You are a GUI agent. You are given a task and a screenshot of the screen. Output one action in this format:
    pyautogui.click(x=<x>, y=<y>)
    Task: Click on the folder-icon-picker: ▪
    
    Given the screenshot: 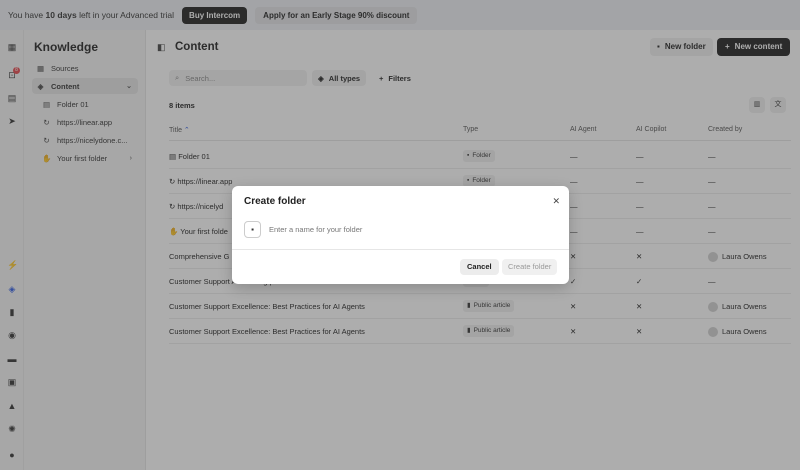 What is the action you would take?
    pyautogui.click(x=252, y=229)
    